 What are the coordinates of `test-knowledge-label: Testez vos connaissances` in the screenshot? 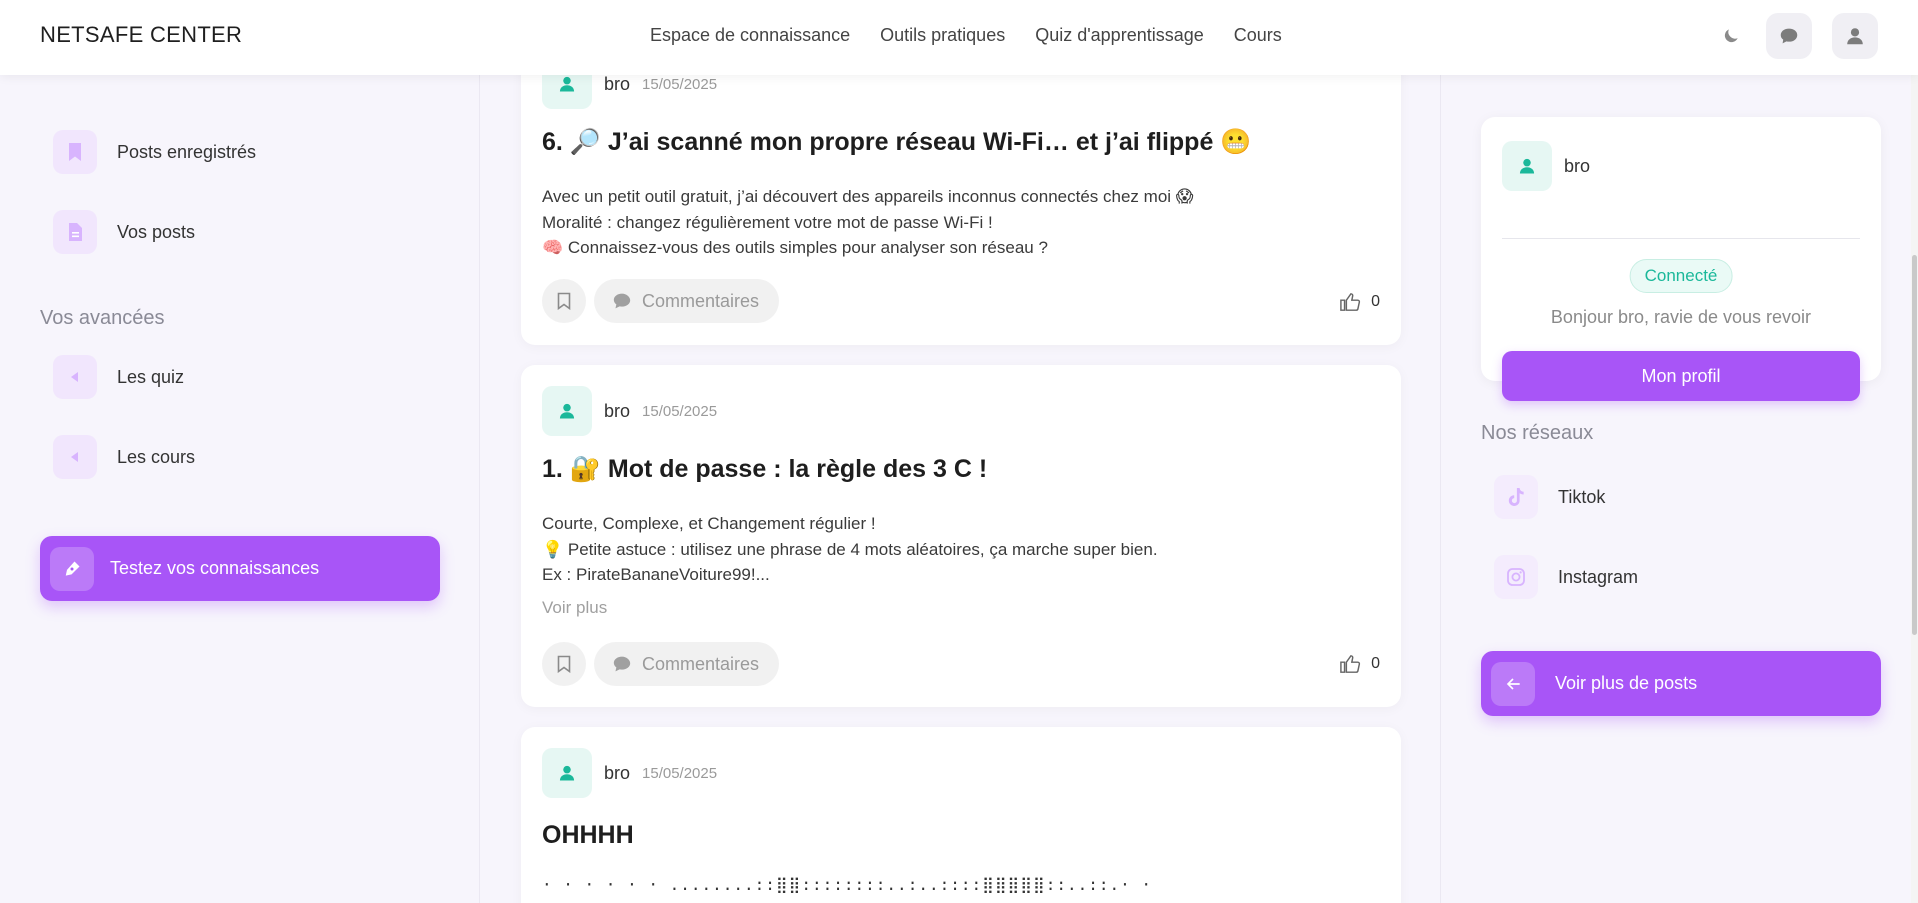 It's located at (215, 568).